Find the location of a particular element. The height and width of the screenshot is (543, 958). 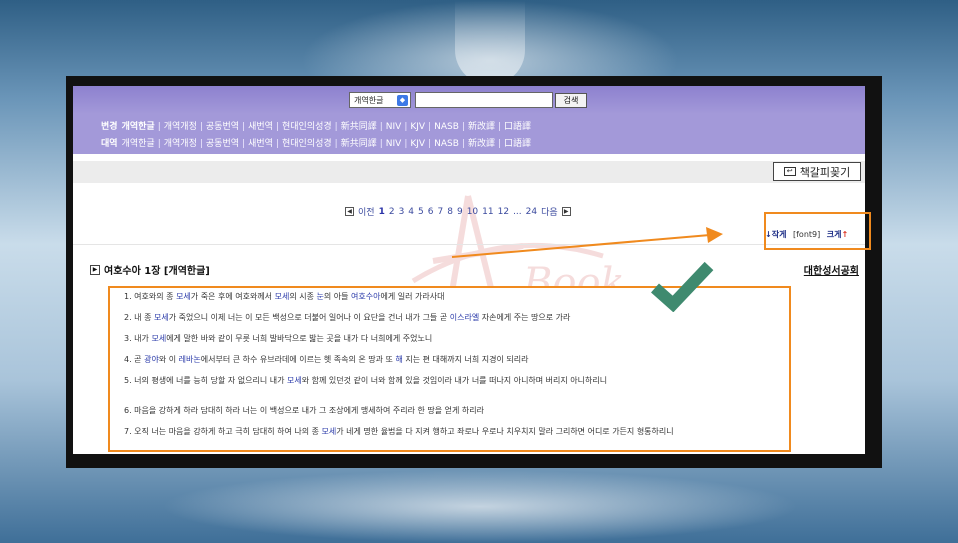

change-version-link: 개역한글 is located at coordinates (138, 127).